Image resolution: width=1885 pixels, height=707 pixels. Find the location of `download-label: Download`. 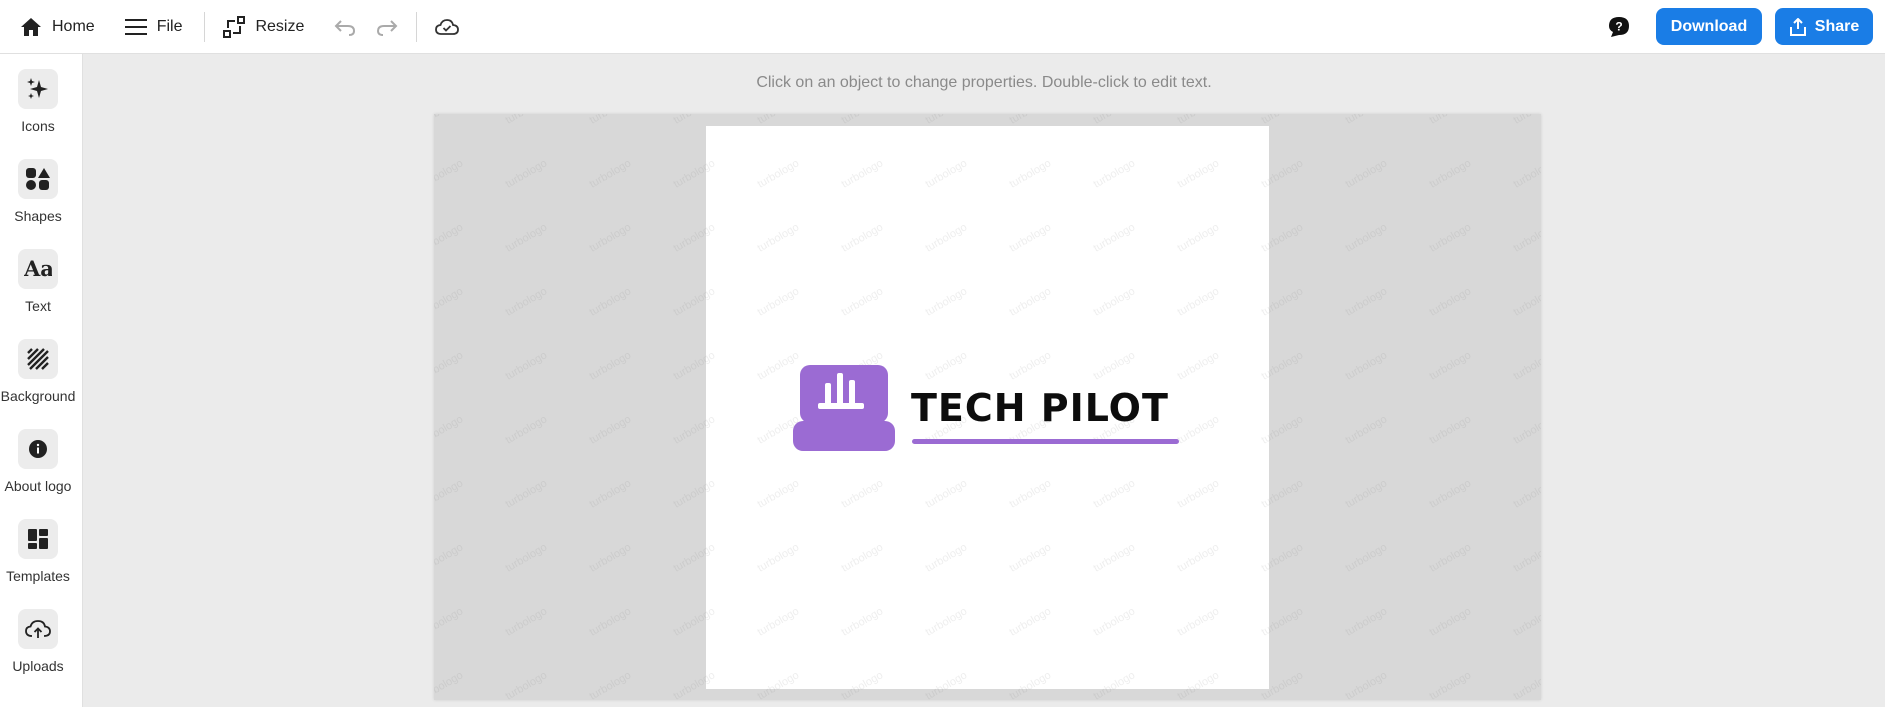

download-label: Download is located at coordinates (1709, 26).